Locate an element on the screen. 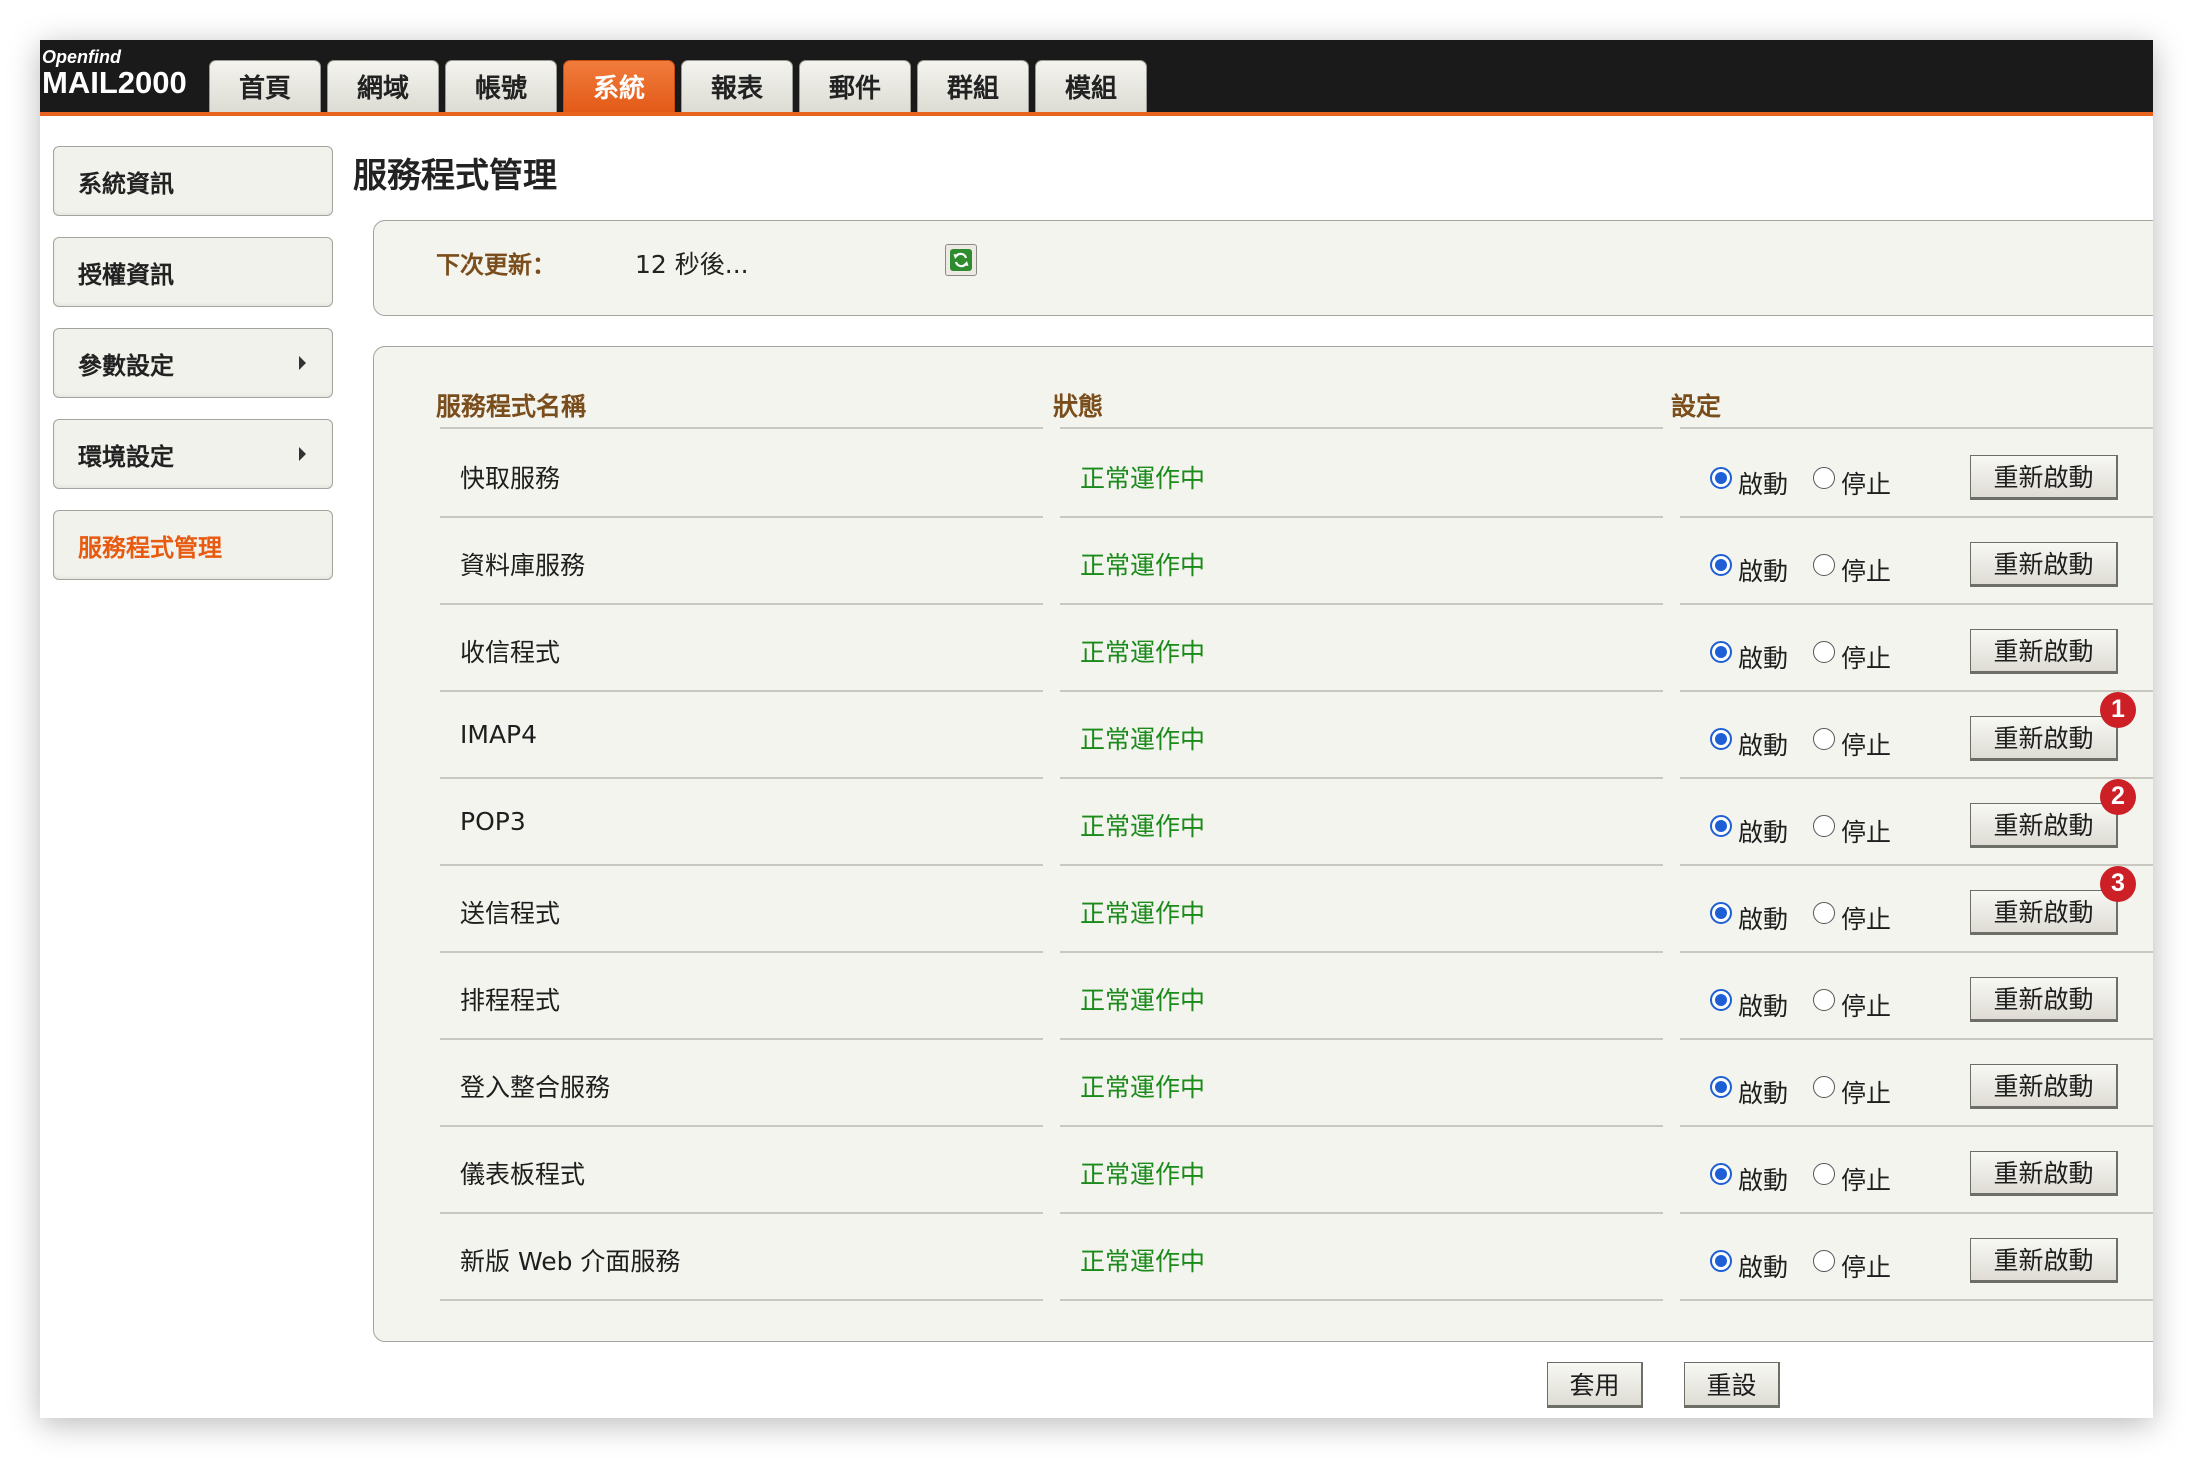 The height and width of the screenshot is (1458, 2192). topbar-accent-line is located at coordinates (1096, 114).